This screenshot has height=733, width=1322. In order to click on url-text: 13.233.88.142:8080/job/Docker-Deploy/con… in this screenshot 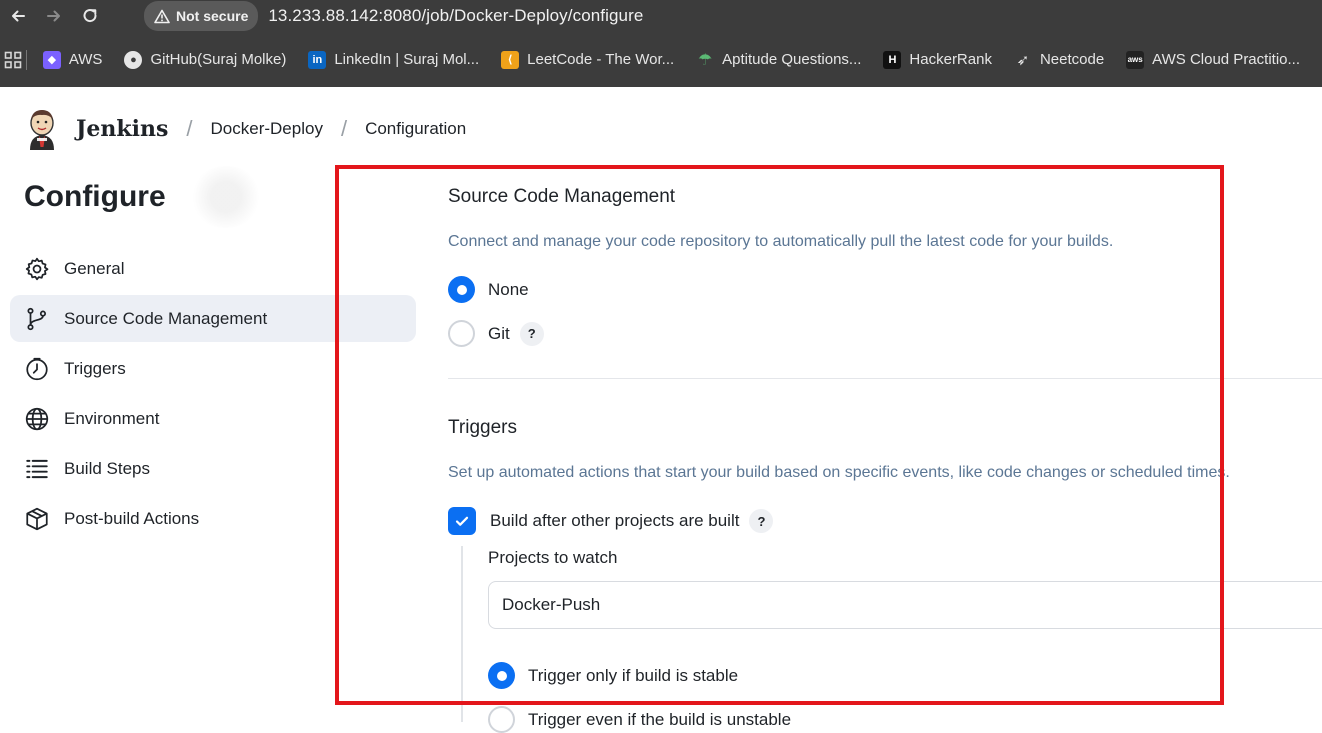, I will do `click(455, 16)`.